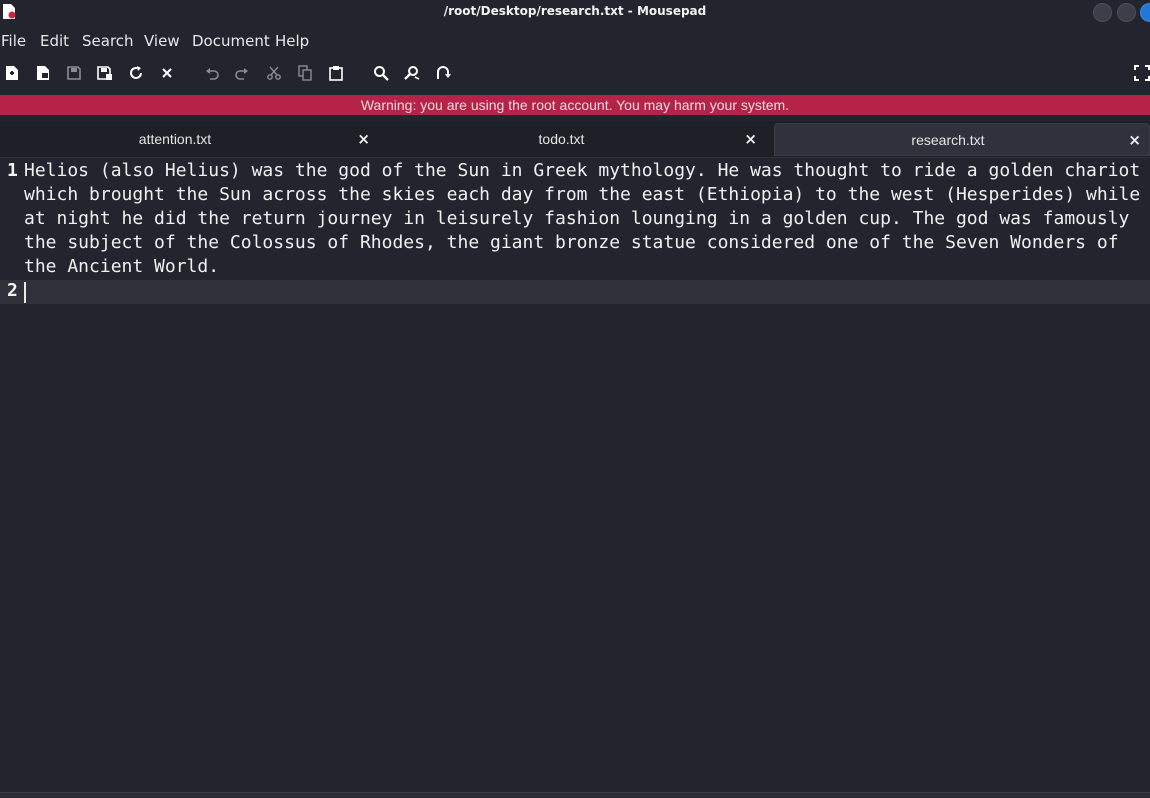 The width and height of the screenshot is (1150, 798). What do you see at coordinates (274, 73) in the screenshot?
I see `cut-icon` at bounding box center [274, 73].